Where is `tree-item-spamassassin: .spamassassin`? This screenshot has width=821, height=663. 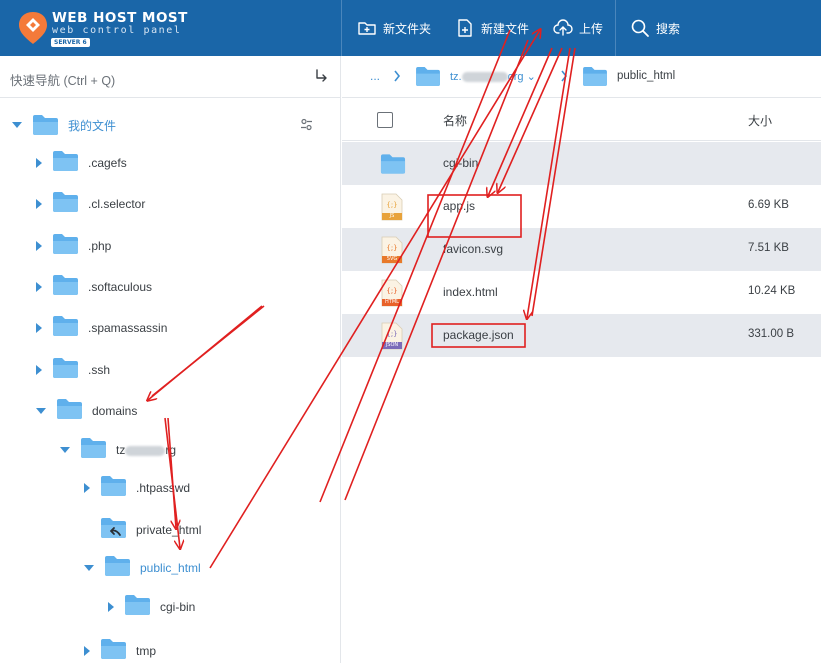 tree-item-spamassassin: .spamassassin is located at coordinates (101, 328).